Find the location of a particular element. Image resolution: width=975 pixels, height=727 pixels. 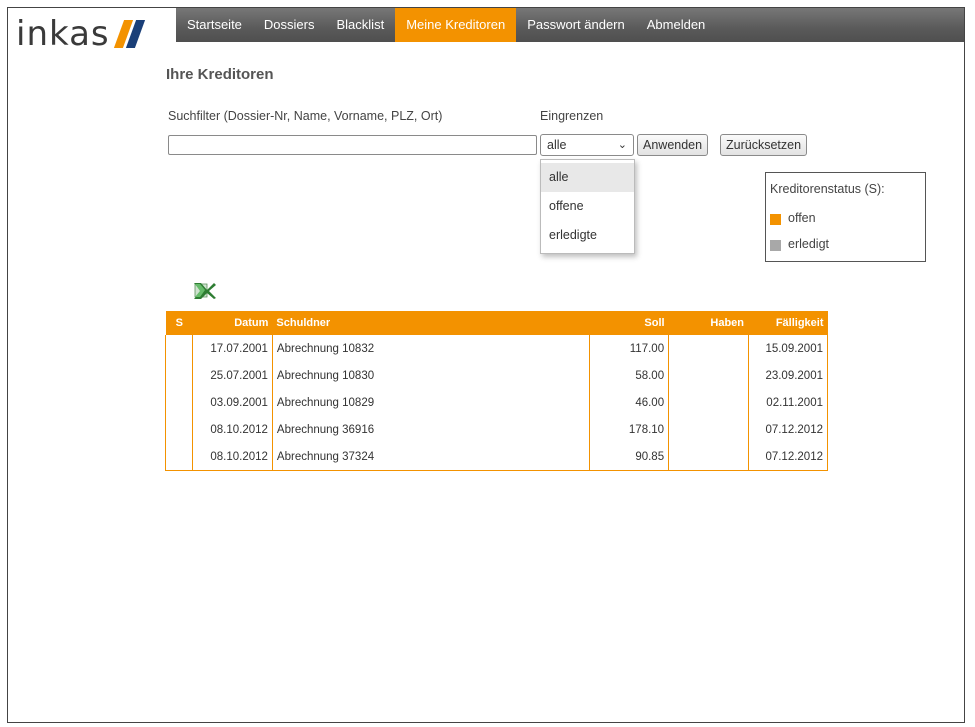

cell-soll: 46.00 is located at coordinates (629, 402).